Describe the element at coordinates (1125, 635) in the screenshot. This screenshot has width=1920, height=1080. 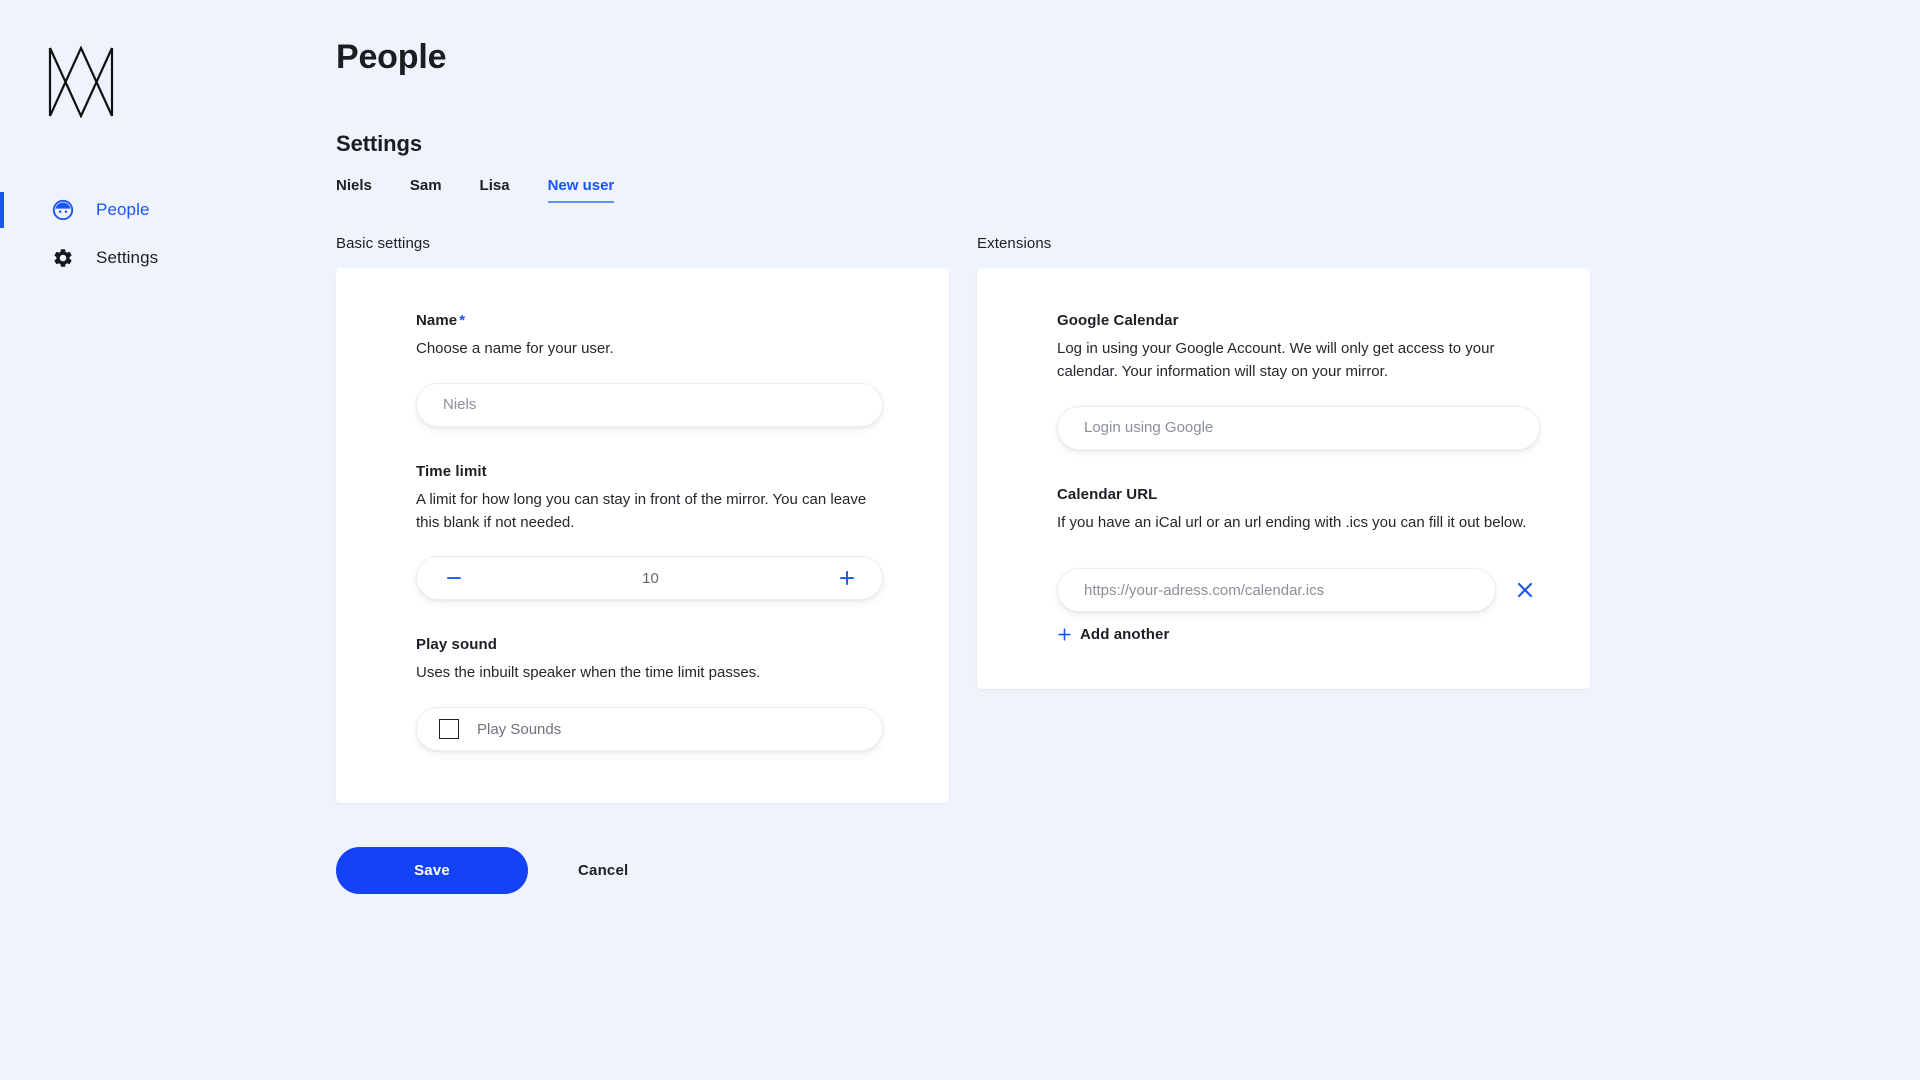
I see `add-another-label: Add another` at that location.